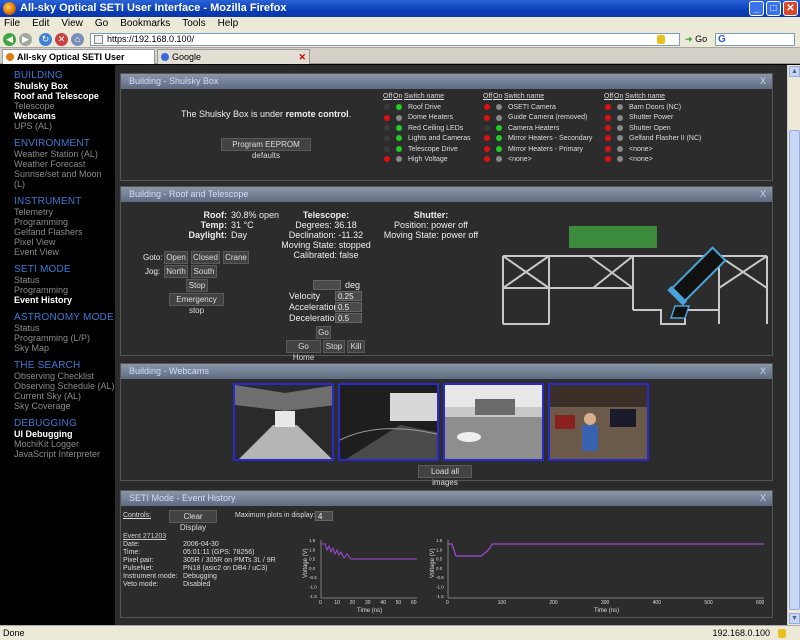 The width and height of the screenshot is (800, 640). I want to click on jog-north-button: North, so click(176, 271).